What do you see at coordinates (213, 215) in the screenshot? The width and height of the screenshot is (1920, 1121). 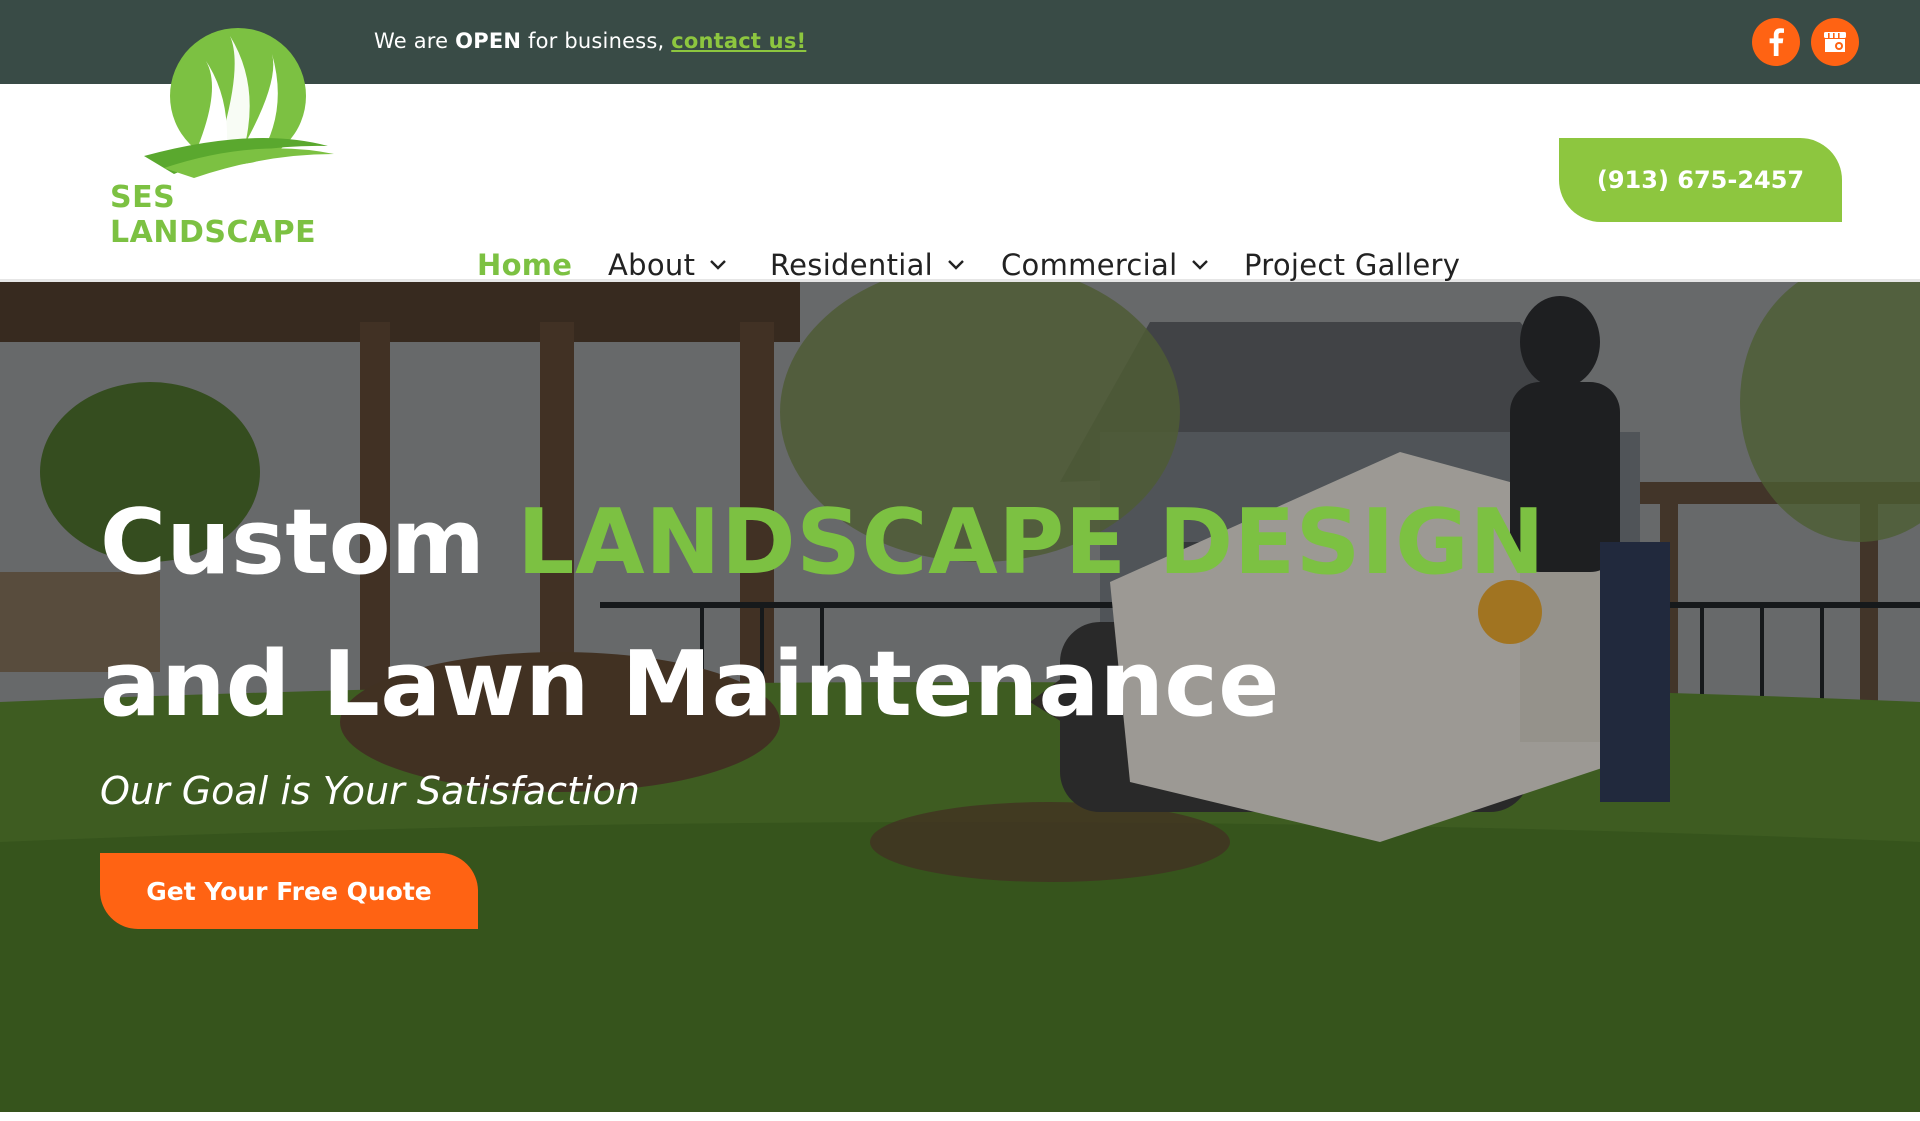 I see `logo-wordmark: SES LANDSCAPE` at bounding box center [213, 215].